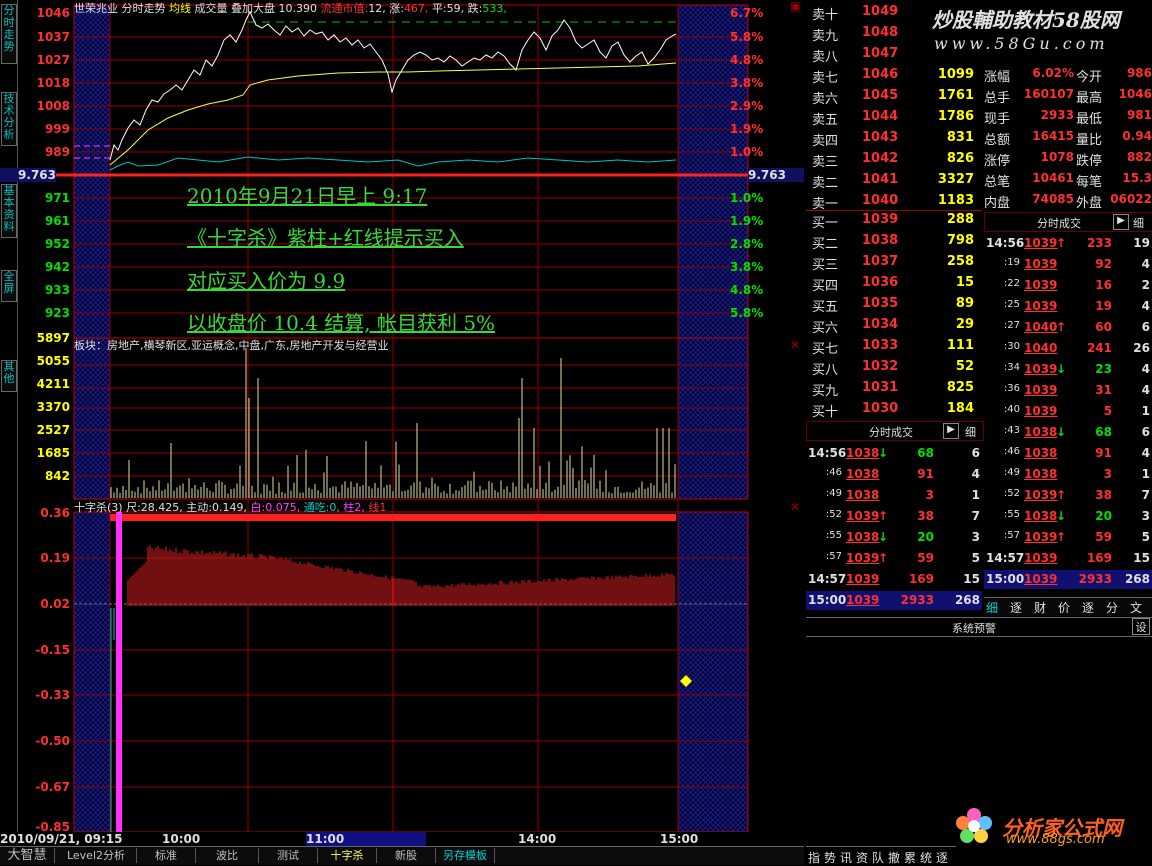  I want to click on tab-other: 其他, so click(9, 376).